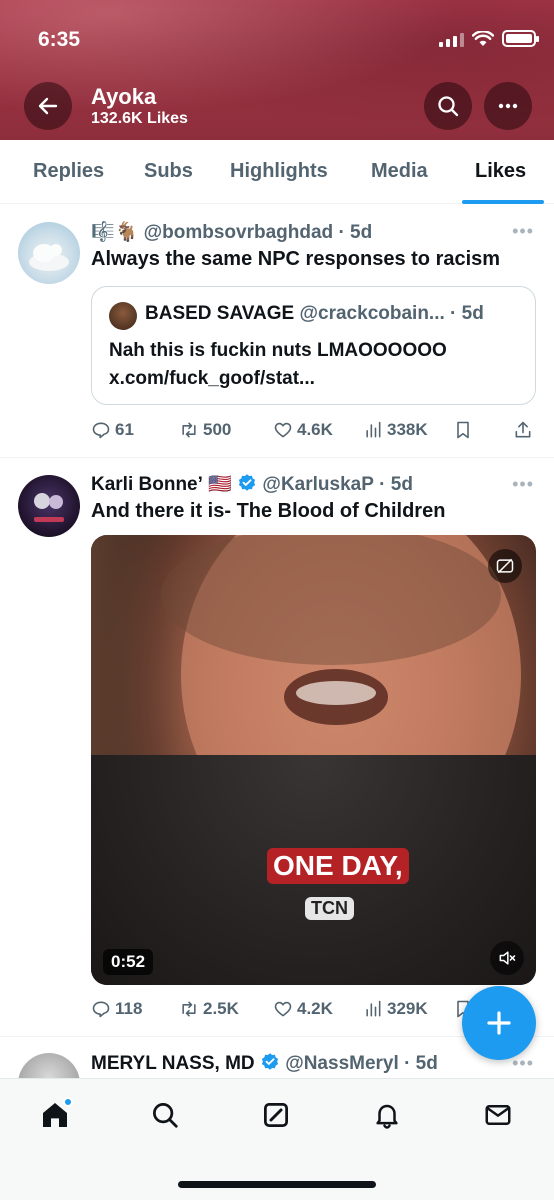  What do you see at coordinates (128, 962) in the screenshot?
I see `video-duration: 0:52` at bounding box center [128, 962].